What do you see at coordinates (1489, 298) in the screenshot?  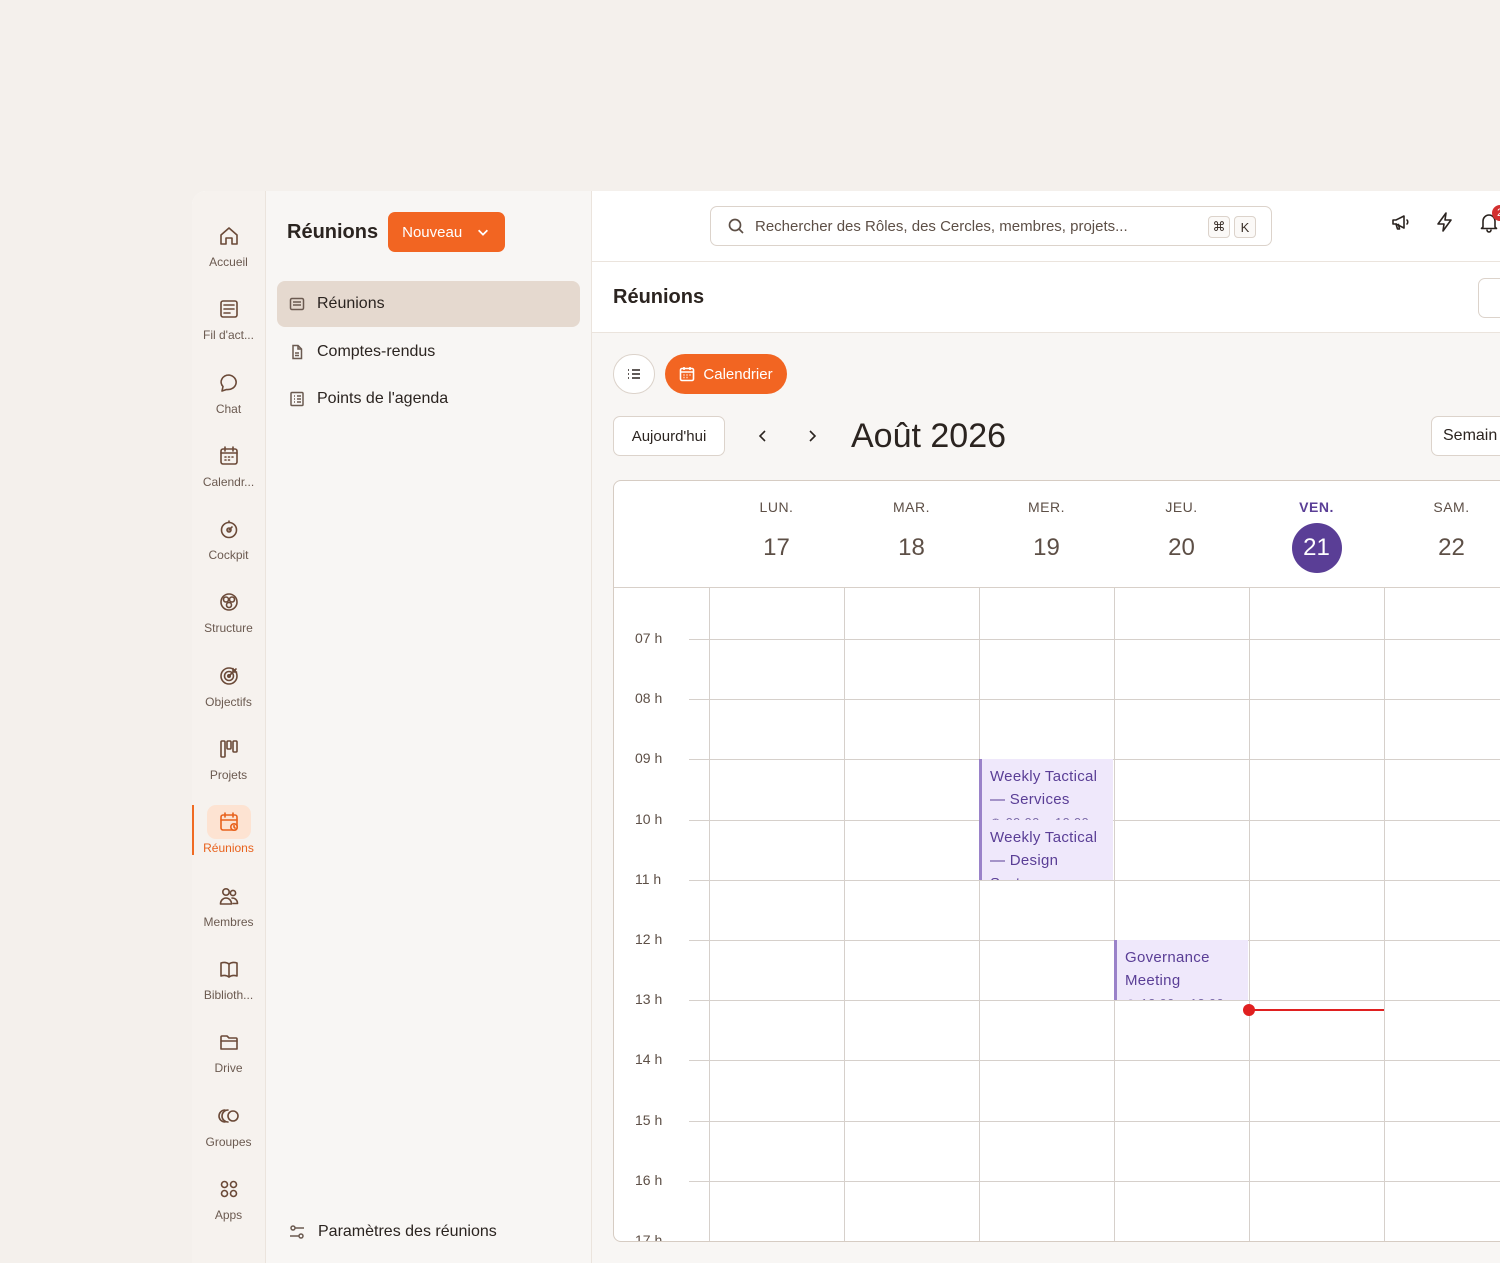 I see `page-action-button` at bounding box center [1489, 298].